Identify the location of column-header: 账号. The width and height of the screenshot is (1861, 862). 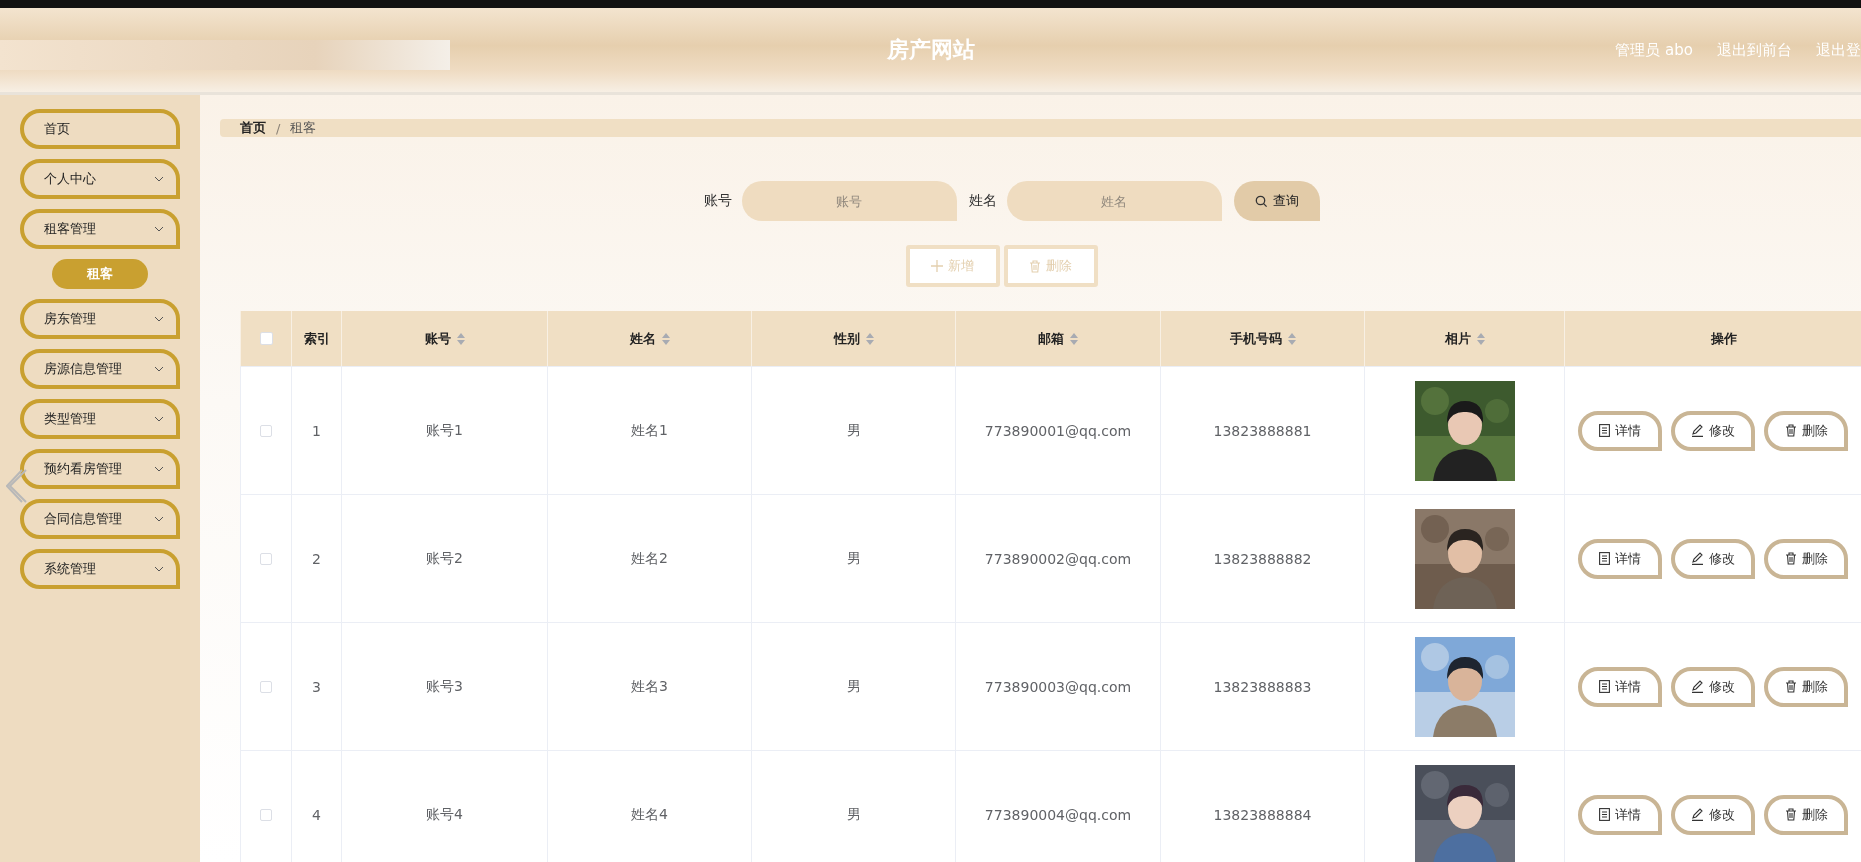
(444, 338).